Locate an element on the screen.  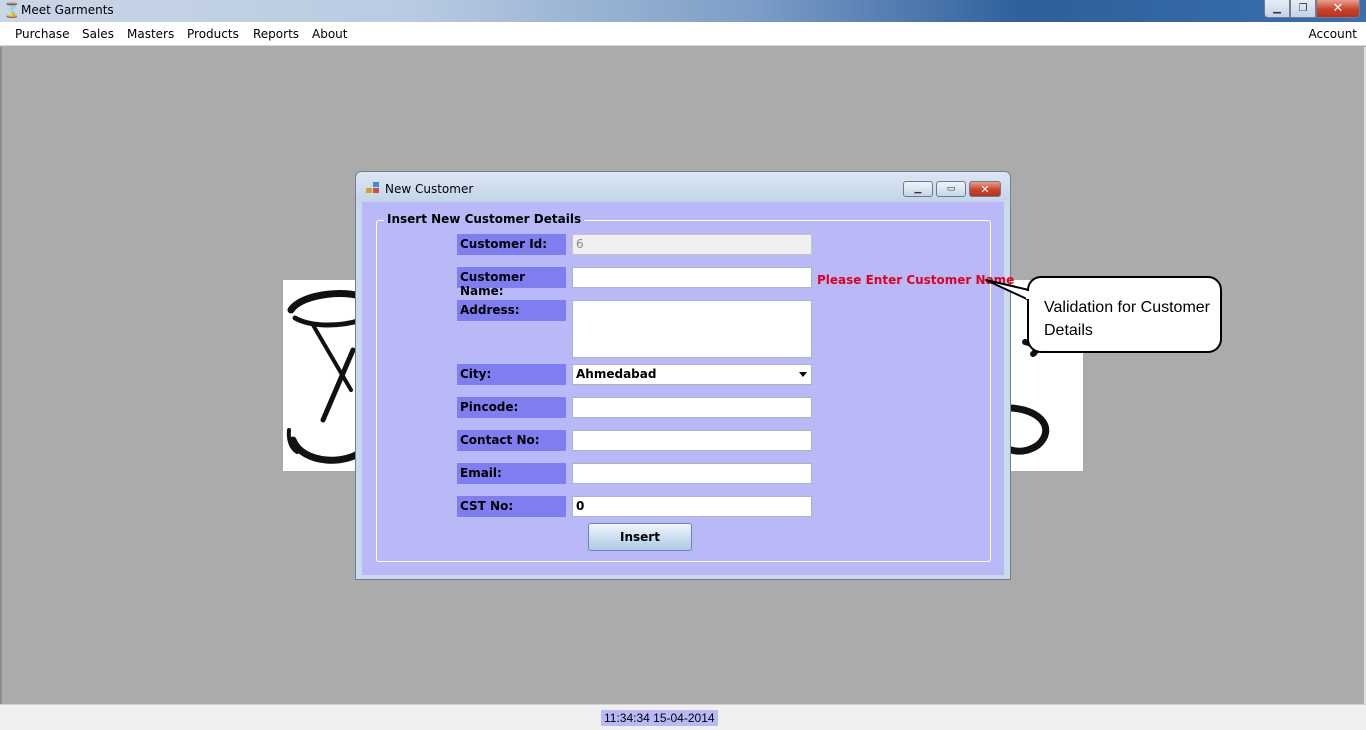
dialog-title: New Customer is located at coordinates (429, 189).